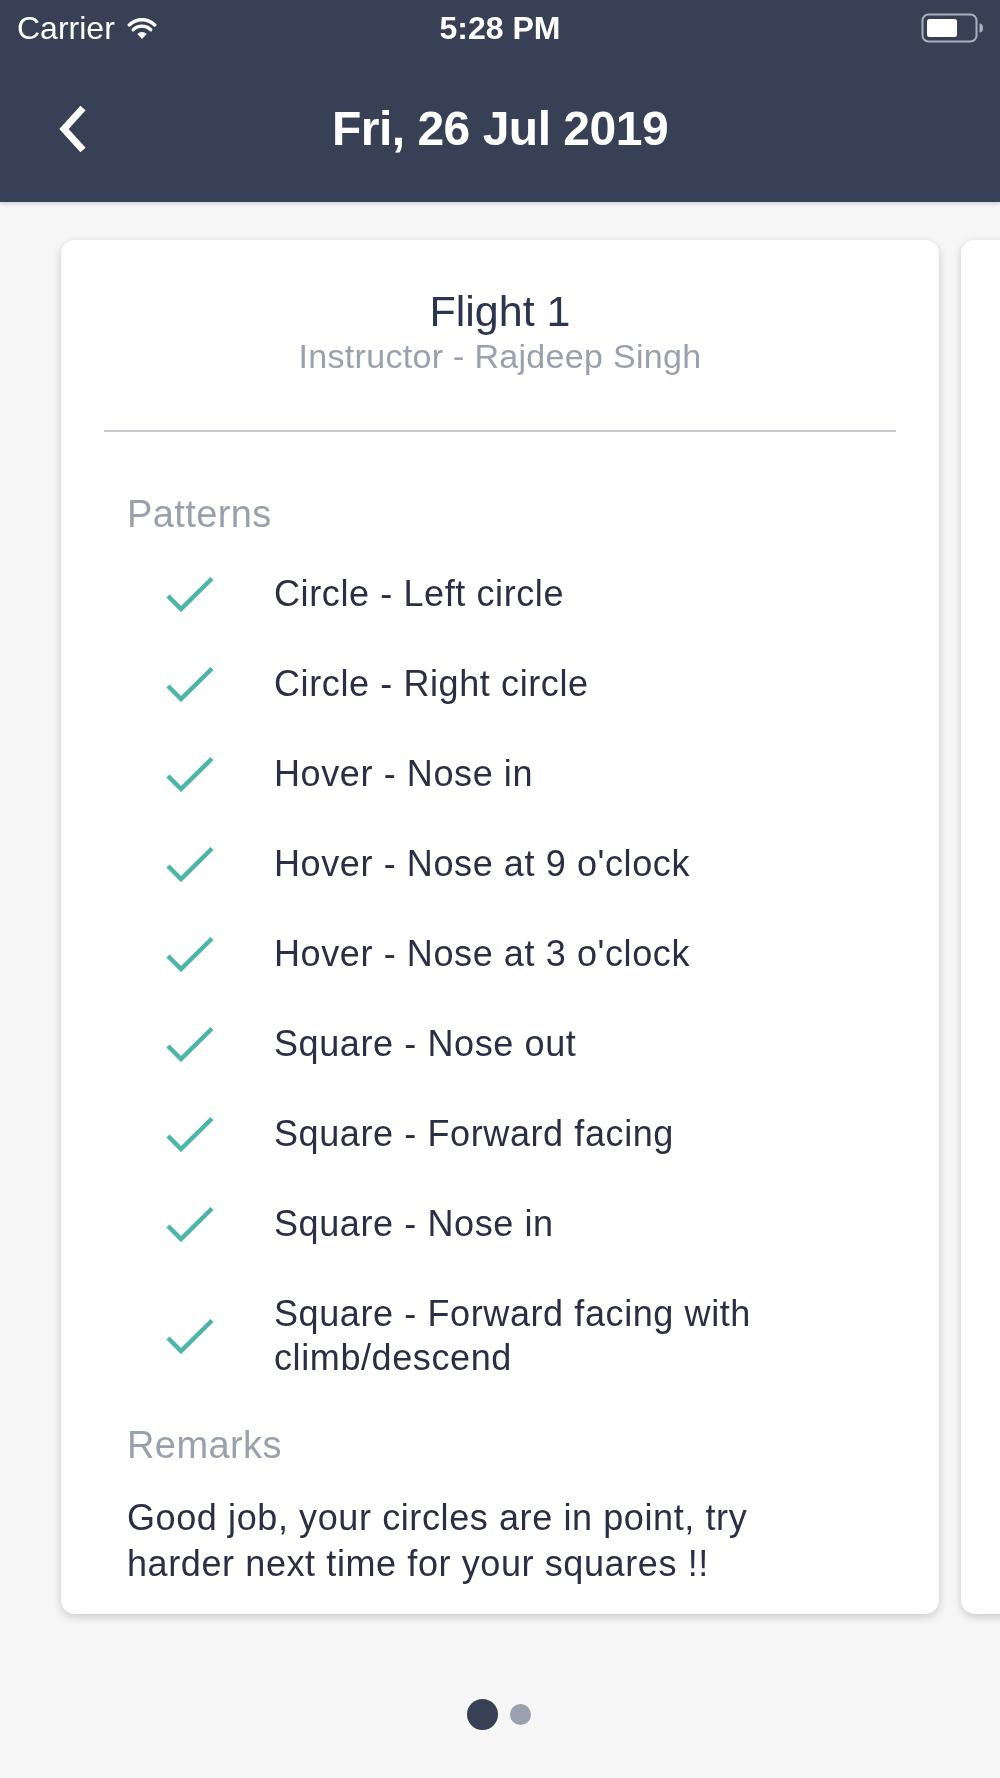 The height and width of the screenshot is (1778, 1000). Describe the element at coordinates (438, 1541) in the screenshot. I see `remarks-text: Good job, your circles are in point, try harder next time for your squares !!` at that location.